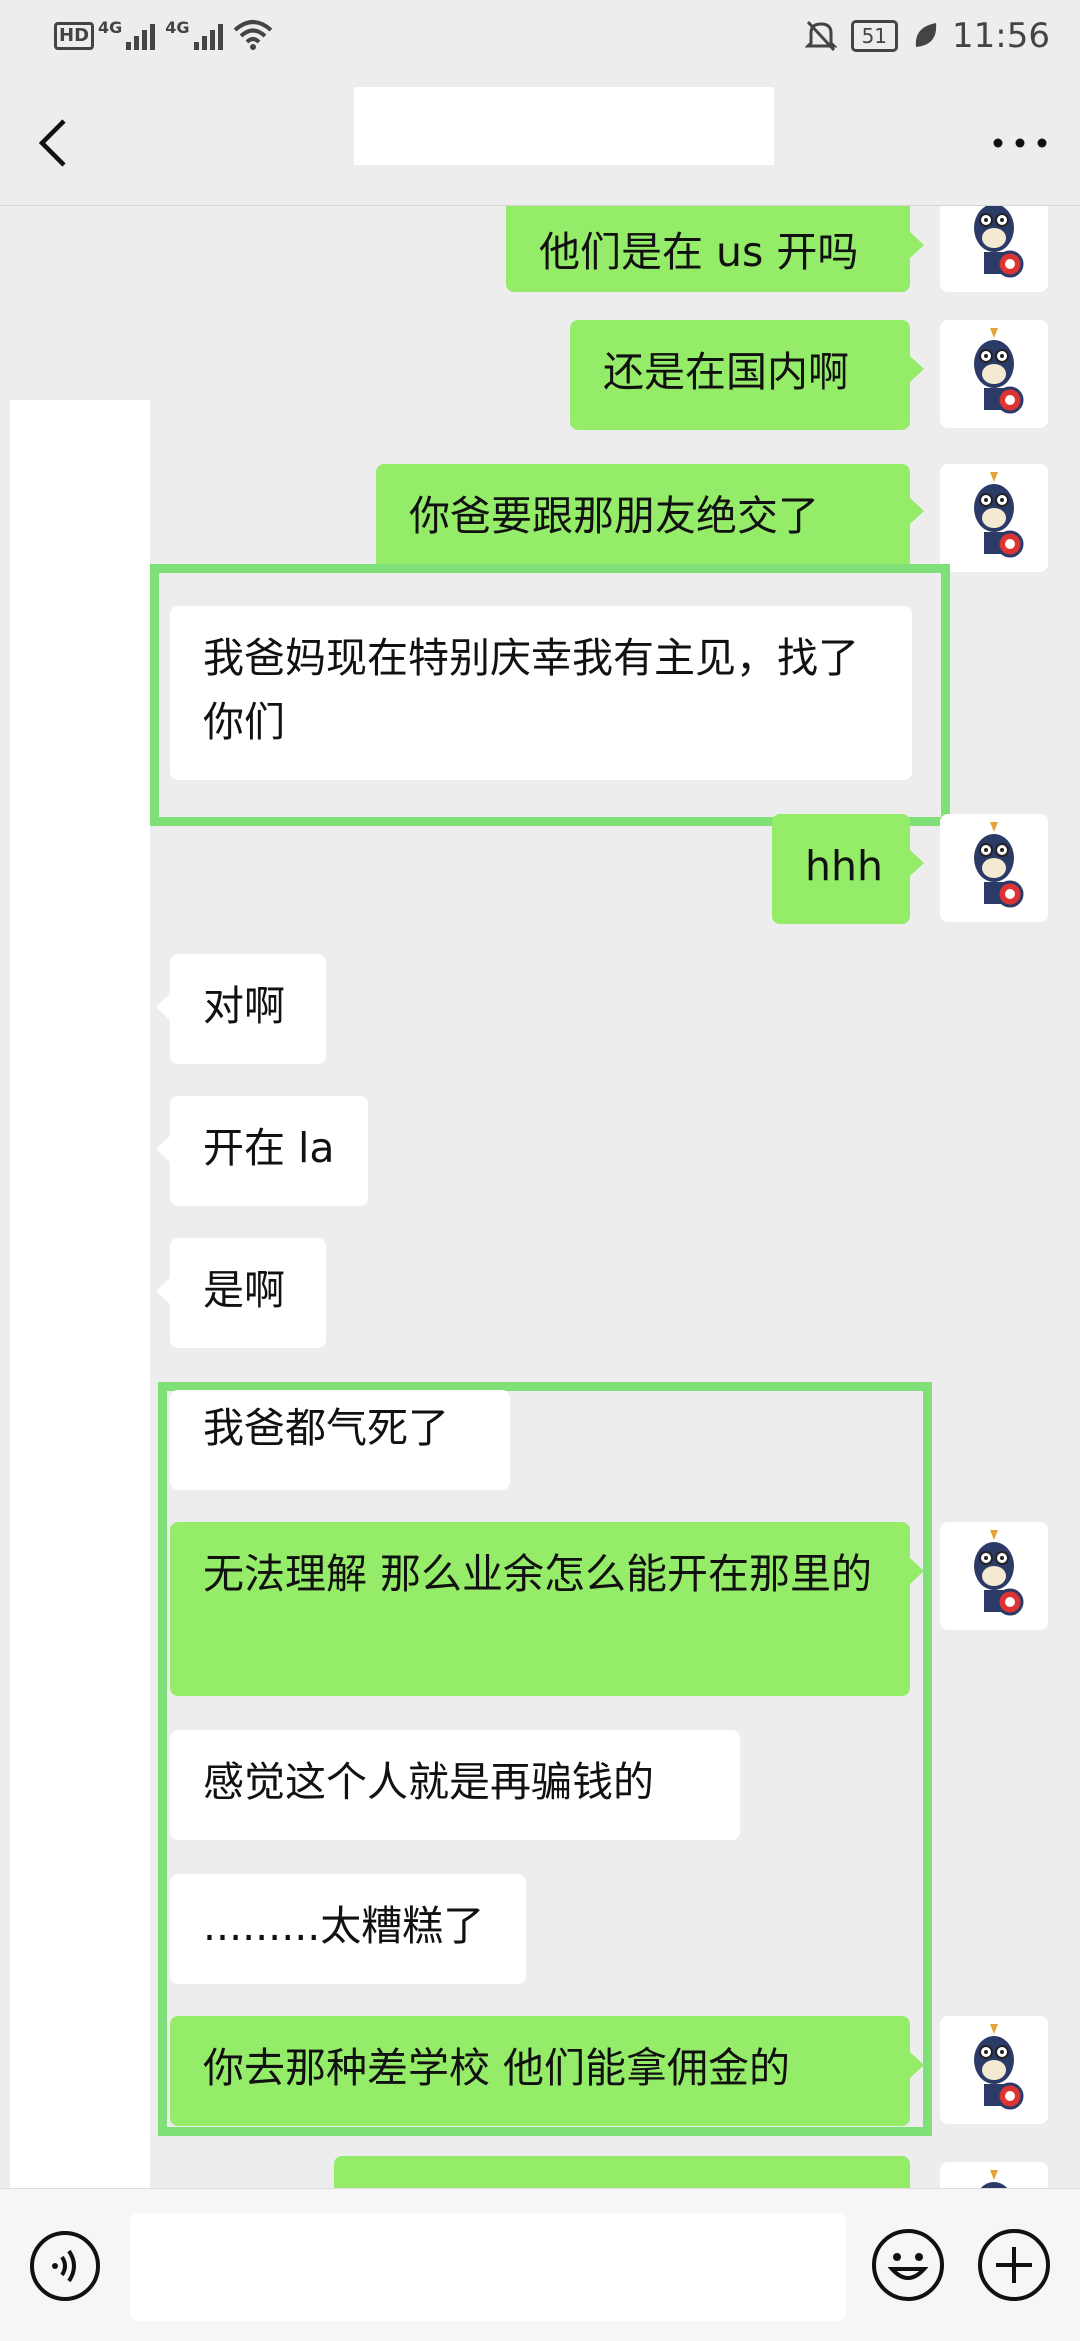  Describe the element at coordinates (1014, 2265) in the screenshot. I see `plus-icon` at that location.